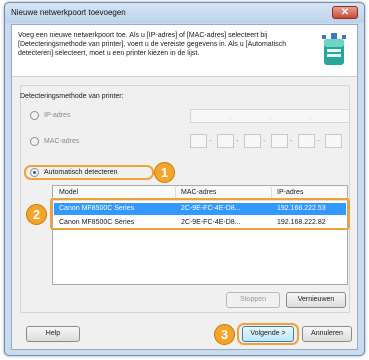 The image size is (369, 360). I want to click on stop-button: Stoppen, so click(253, 300).